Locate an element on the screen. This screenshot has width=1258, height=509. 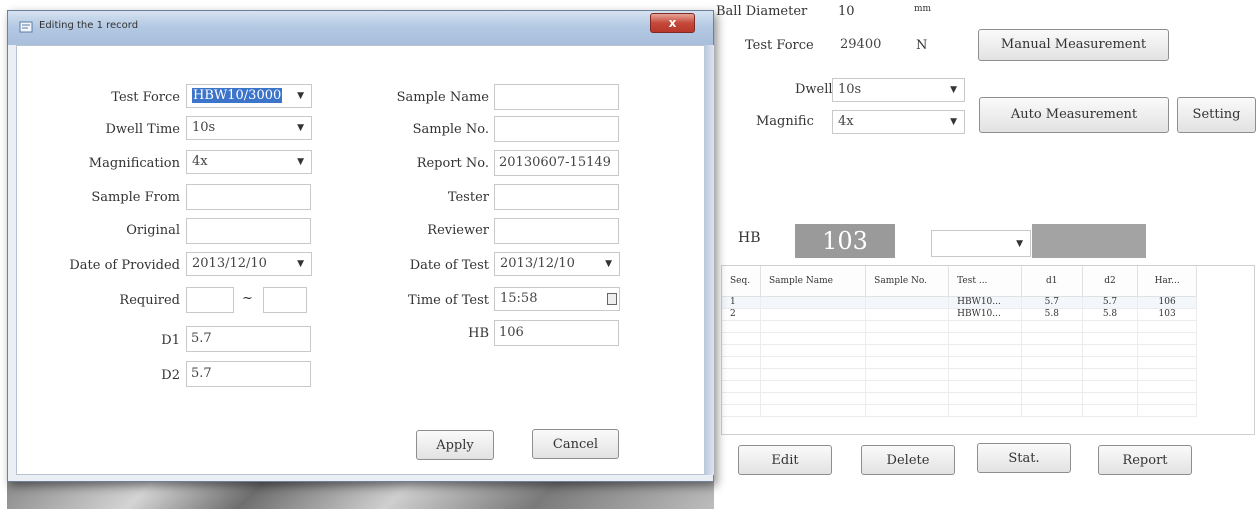
date-test-label: Date of Test is located at coordinates (449, 265).